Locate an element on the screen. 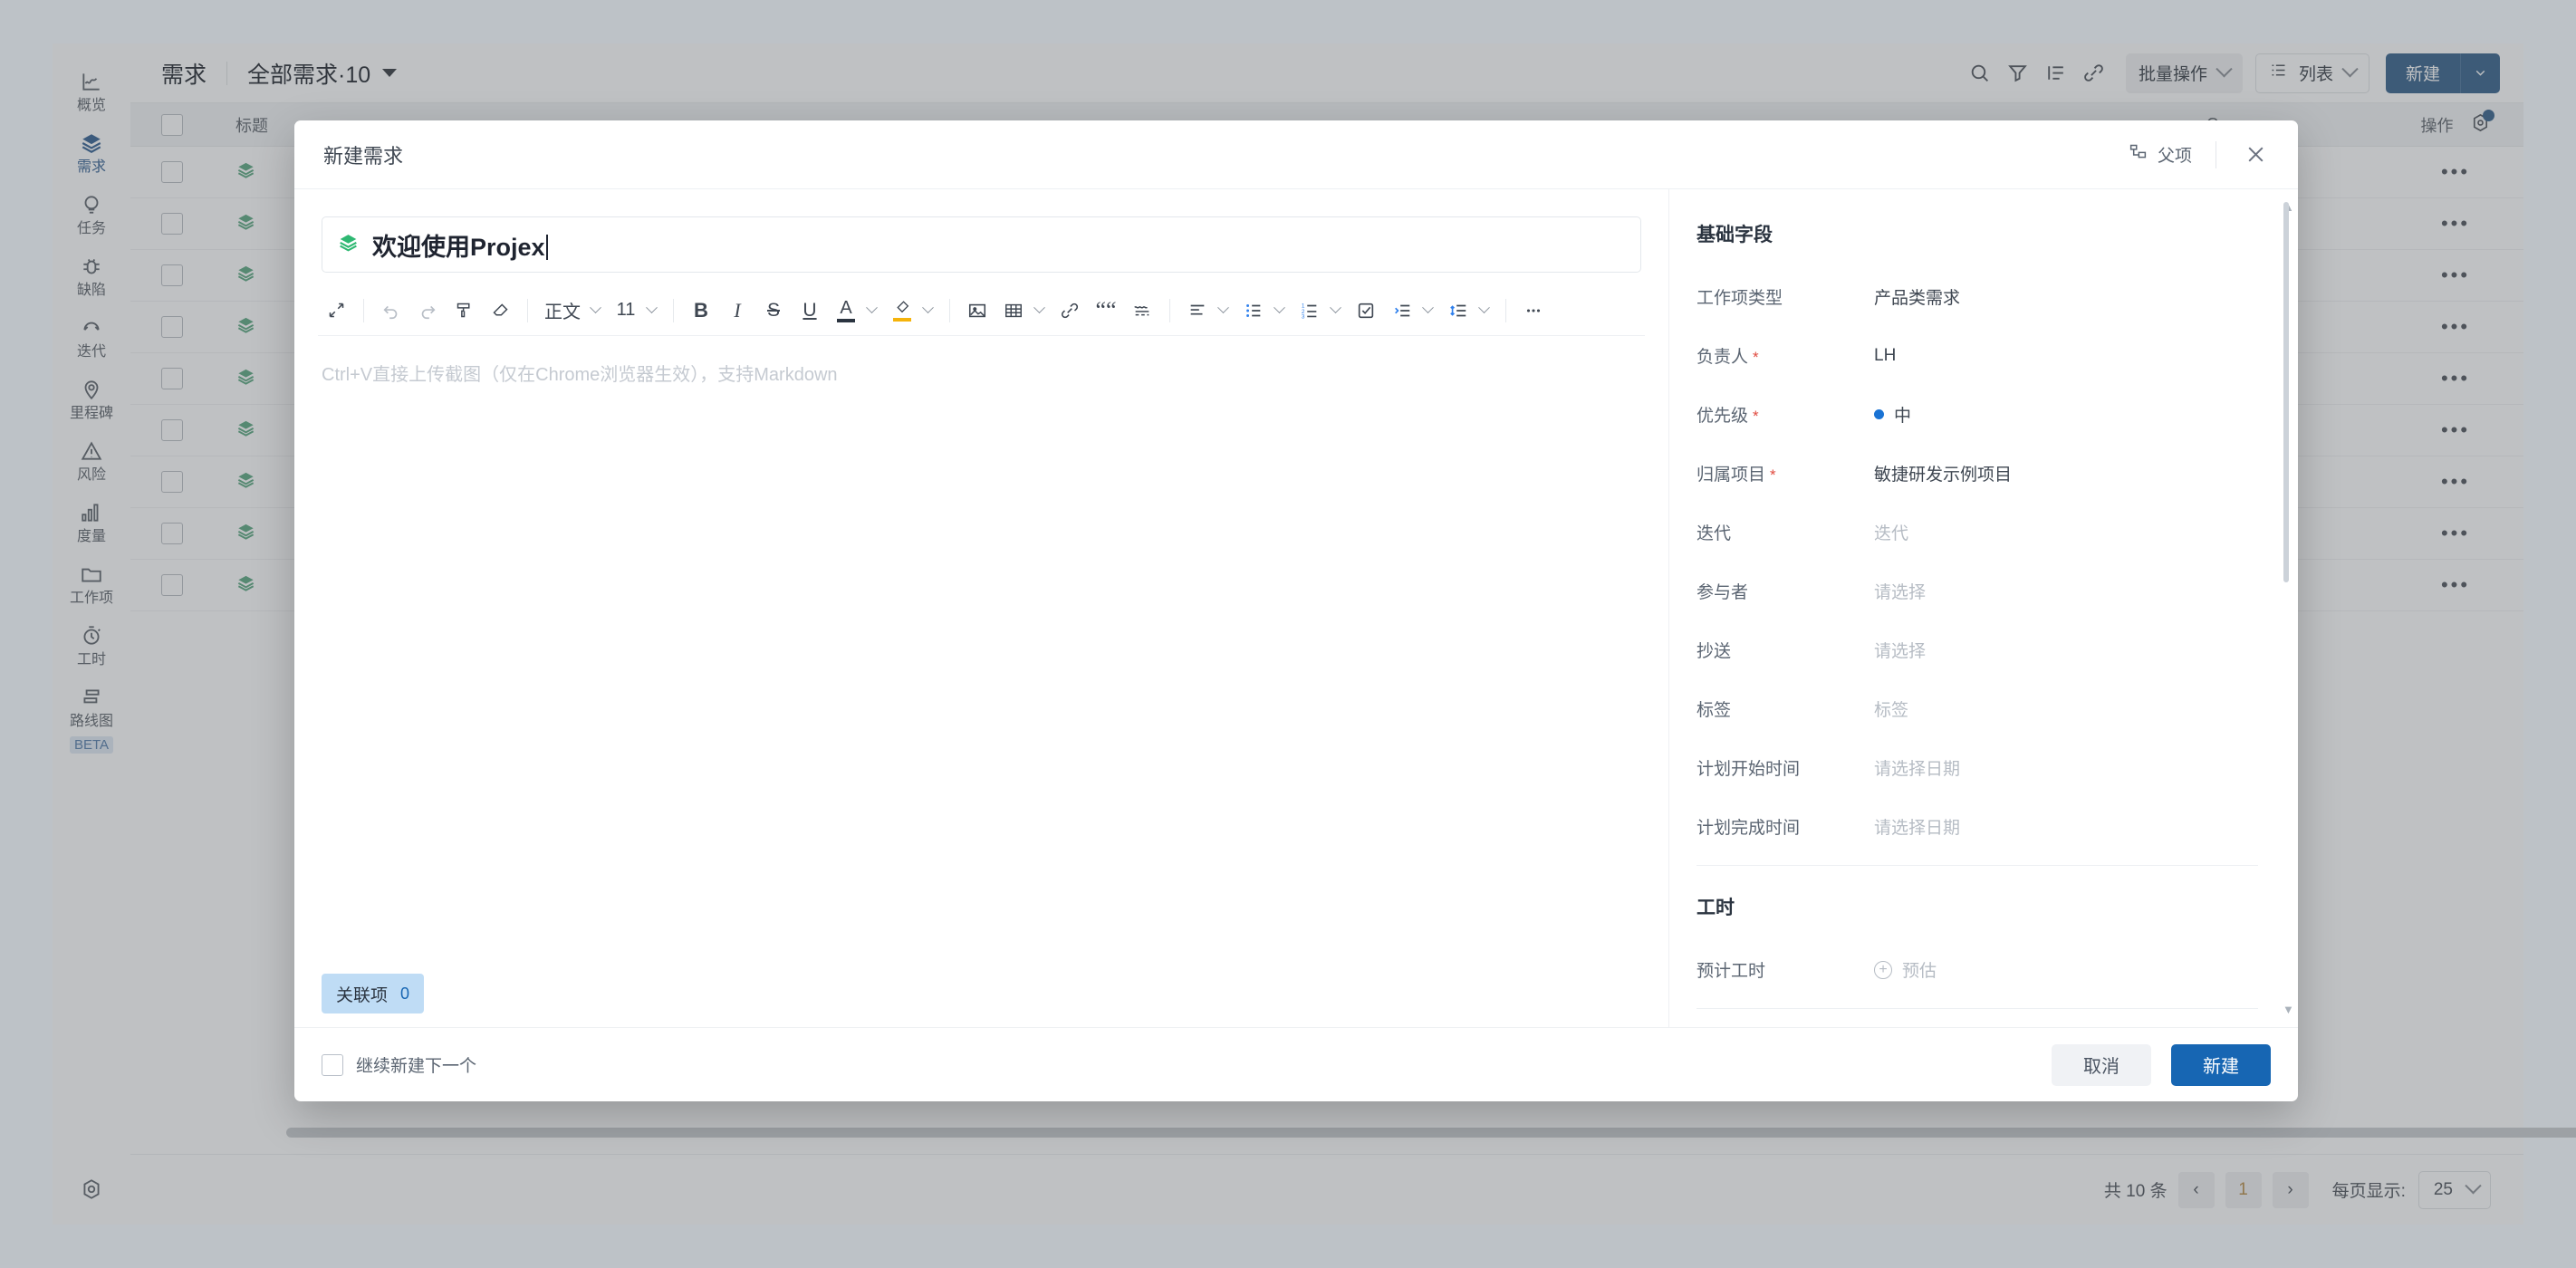  field-value-text: 迭代 is located at coordinates (1891, 533).